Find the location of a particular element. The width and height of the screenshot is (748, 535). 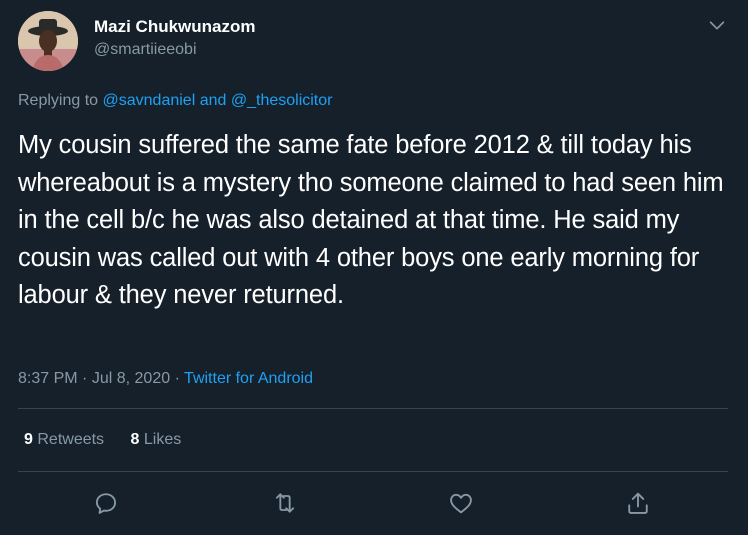

avatar is located at coordinates (48, 41).